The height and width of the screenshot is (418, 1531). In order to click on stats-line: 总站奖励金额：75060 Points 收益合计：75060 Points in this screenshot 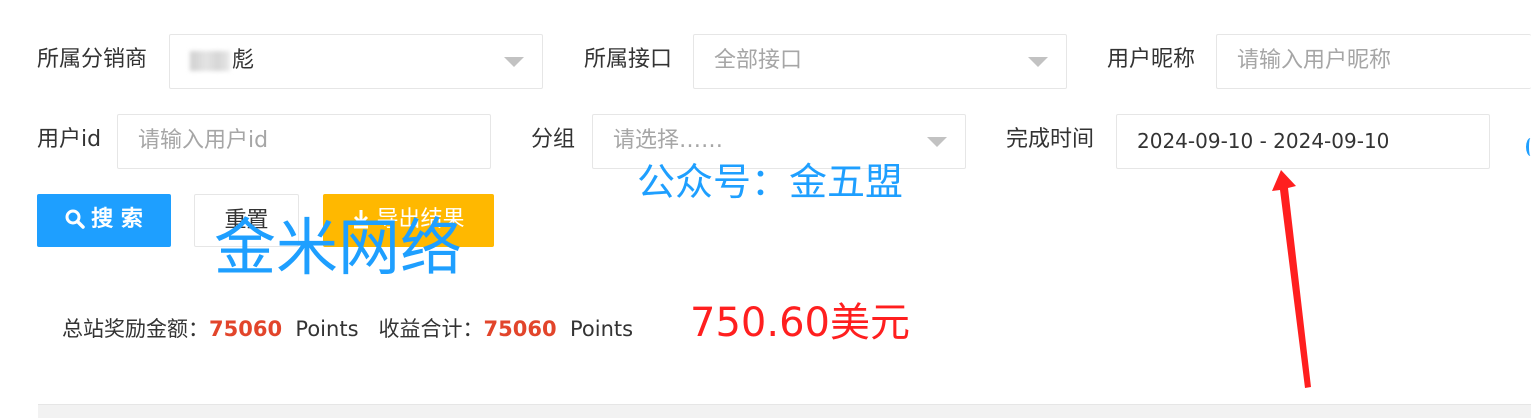, I will do `click(347, 328)`.